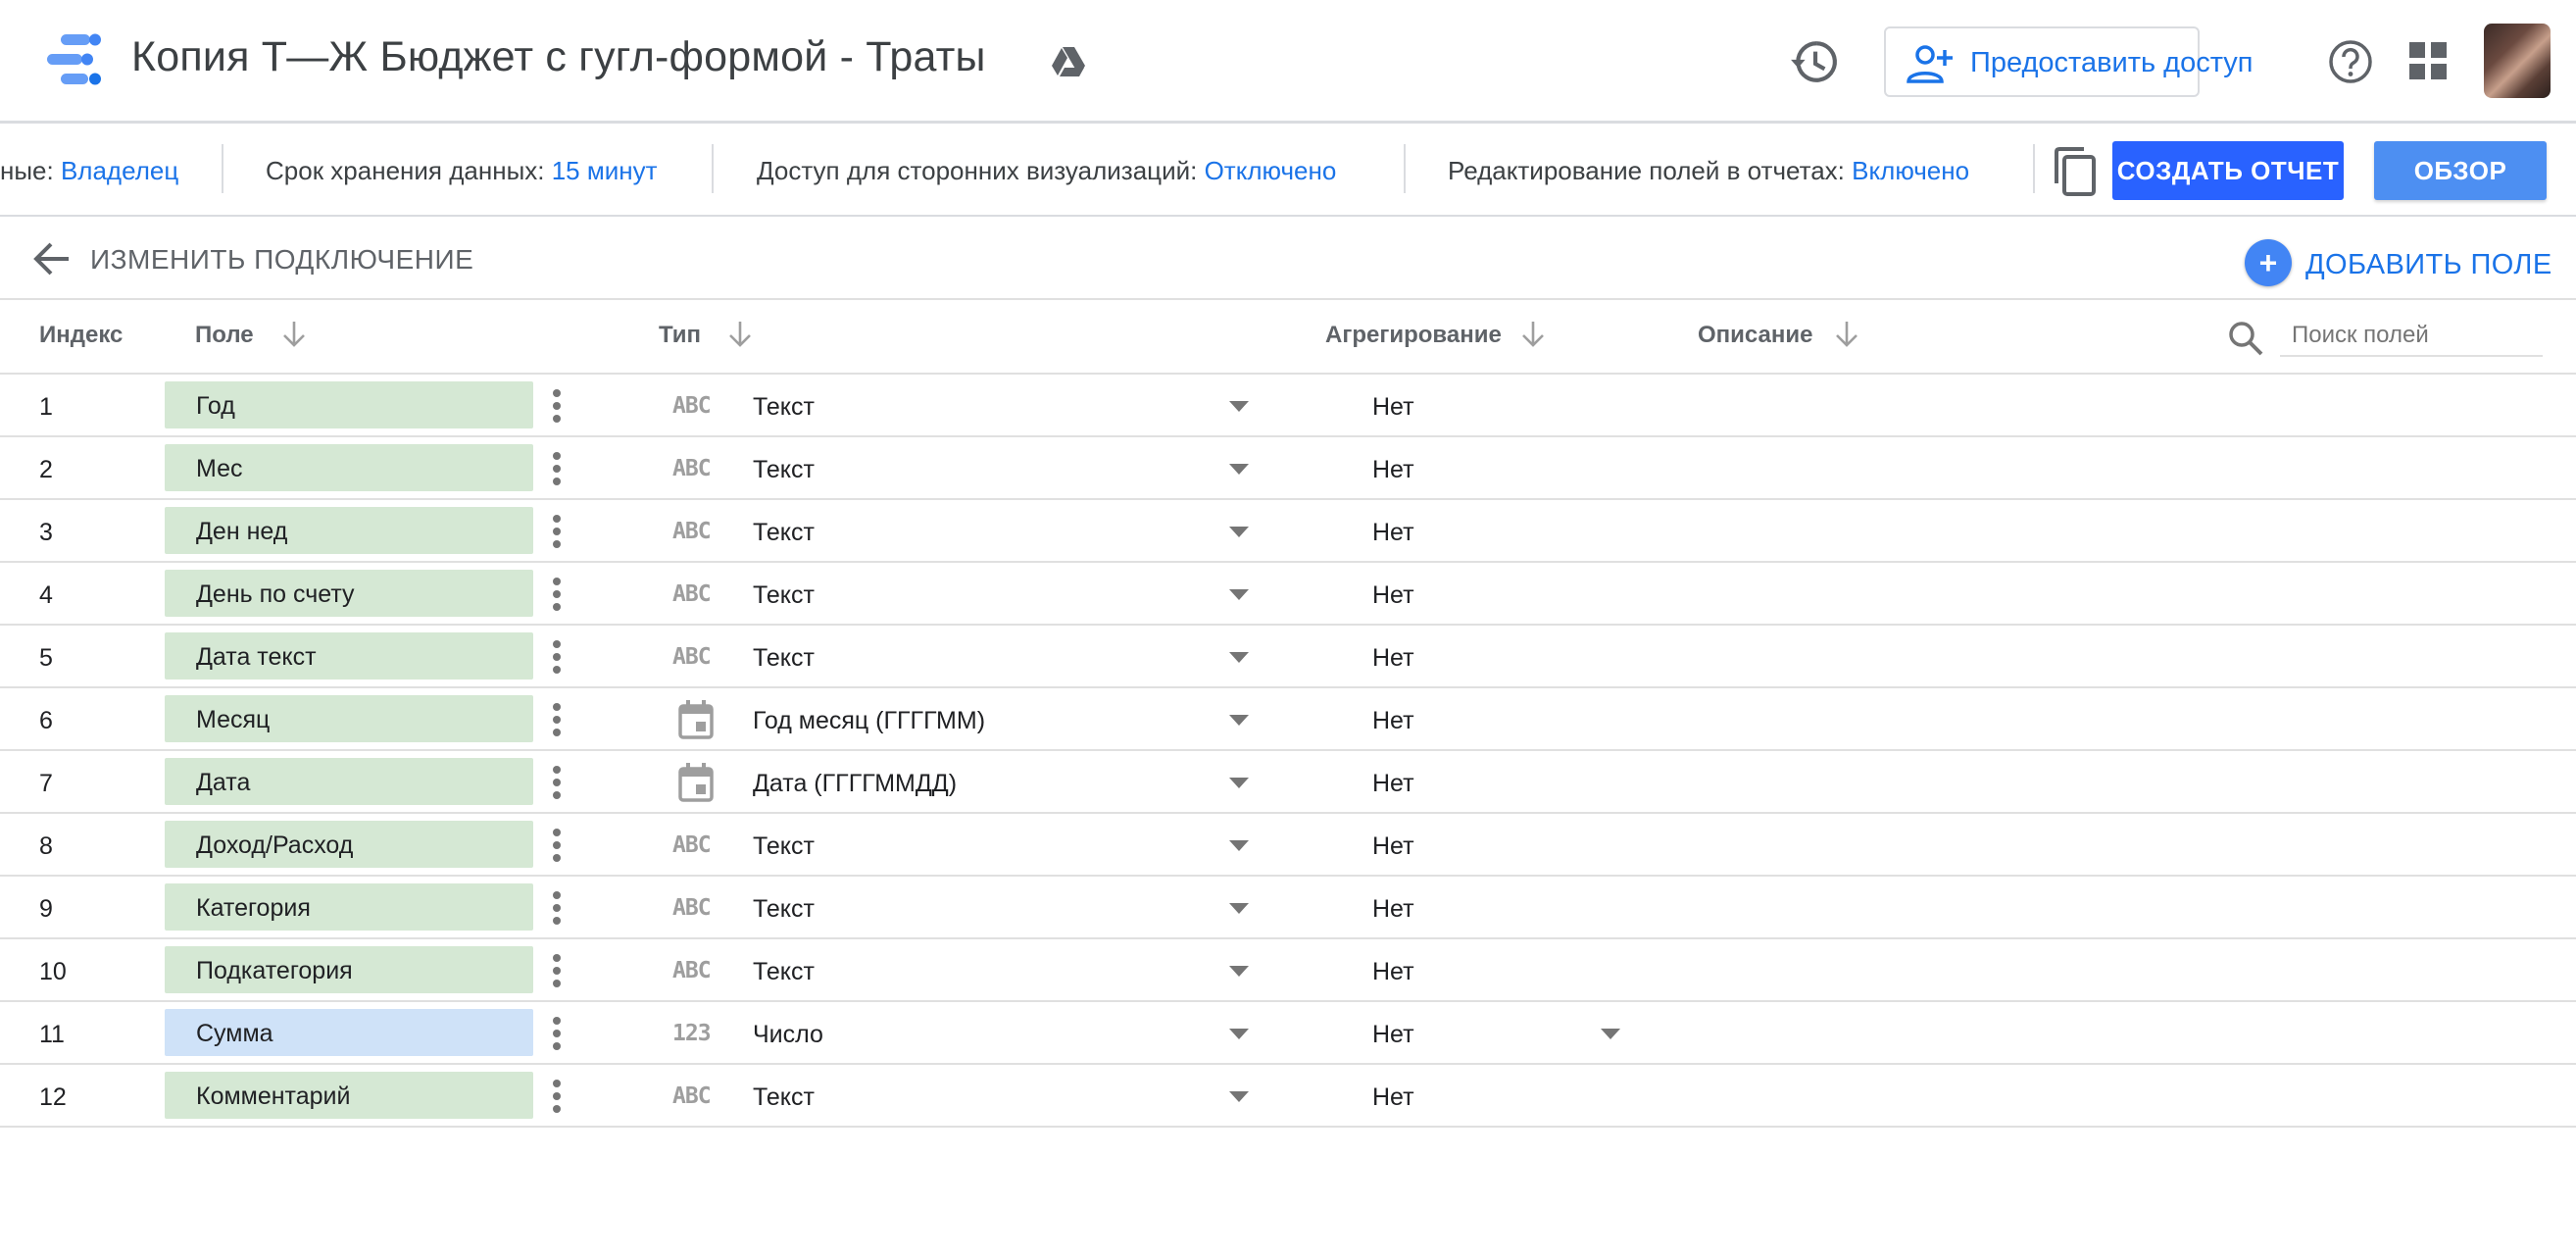 The height and width of the screenshot is (1259, 2576). What do you see at coordinates (1288, 594) in the screenshot?
I see `table-row: 4 День по счету ABC Текст Нет` at bounding box center [1288, 594].